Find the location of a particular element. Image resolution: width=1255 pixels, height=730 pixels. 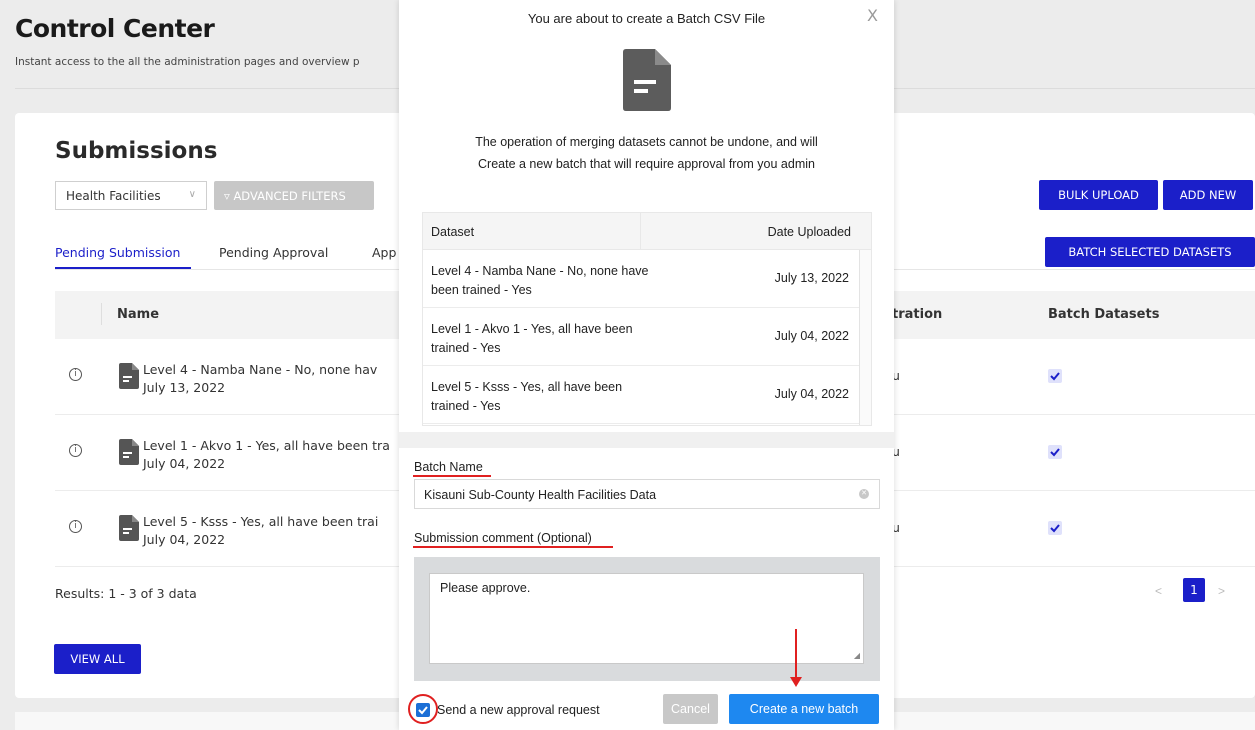

column-dataset: Dataset is located at coordinates (453, 232).